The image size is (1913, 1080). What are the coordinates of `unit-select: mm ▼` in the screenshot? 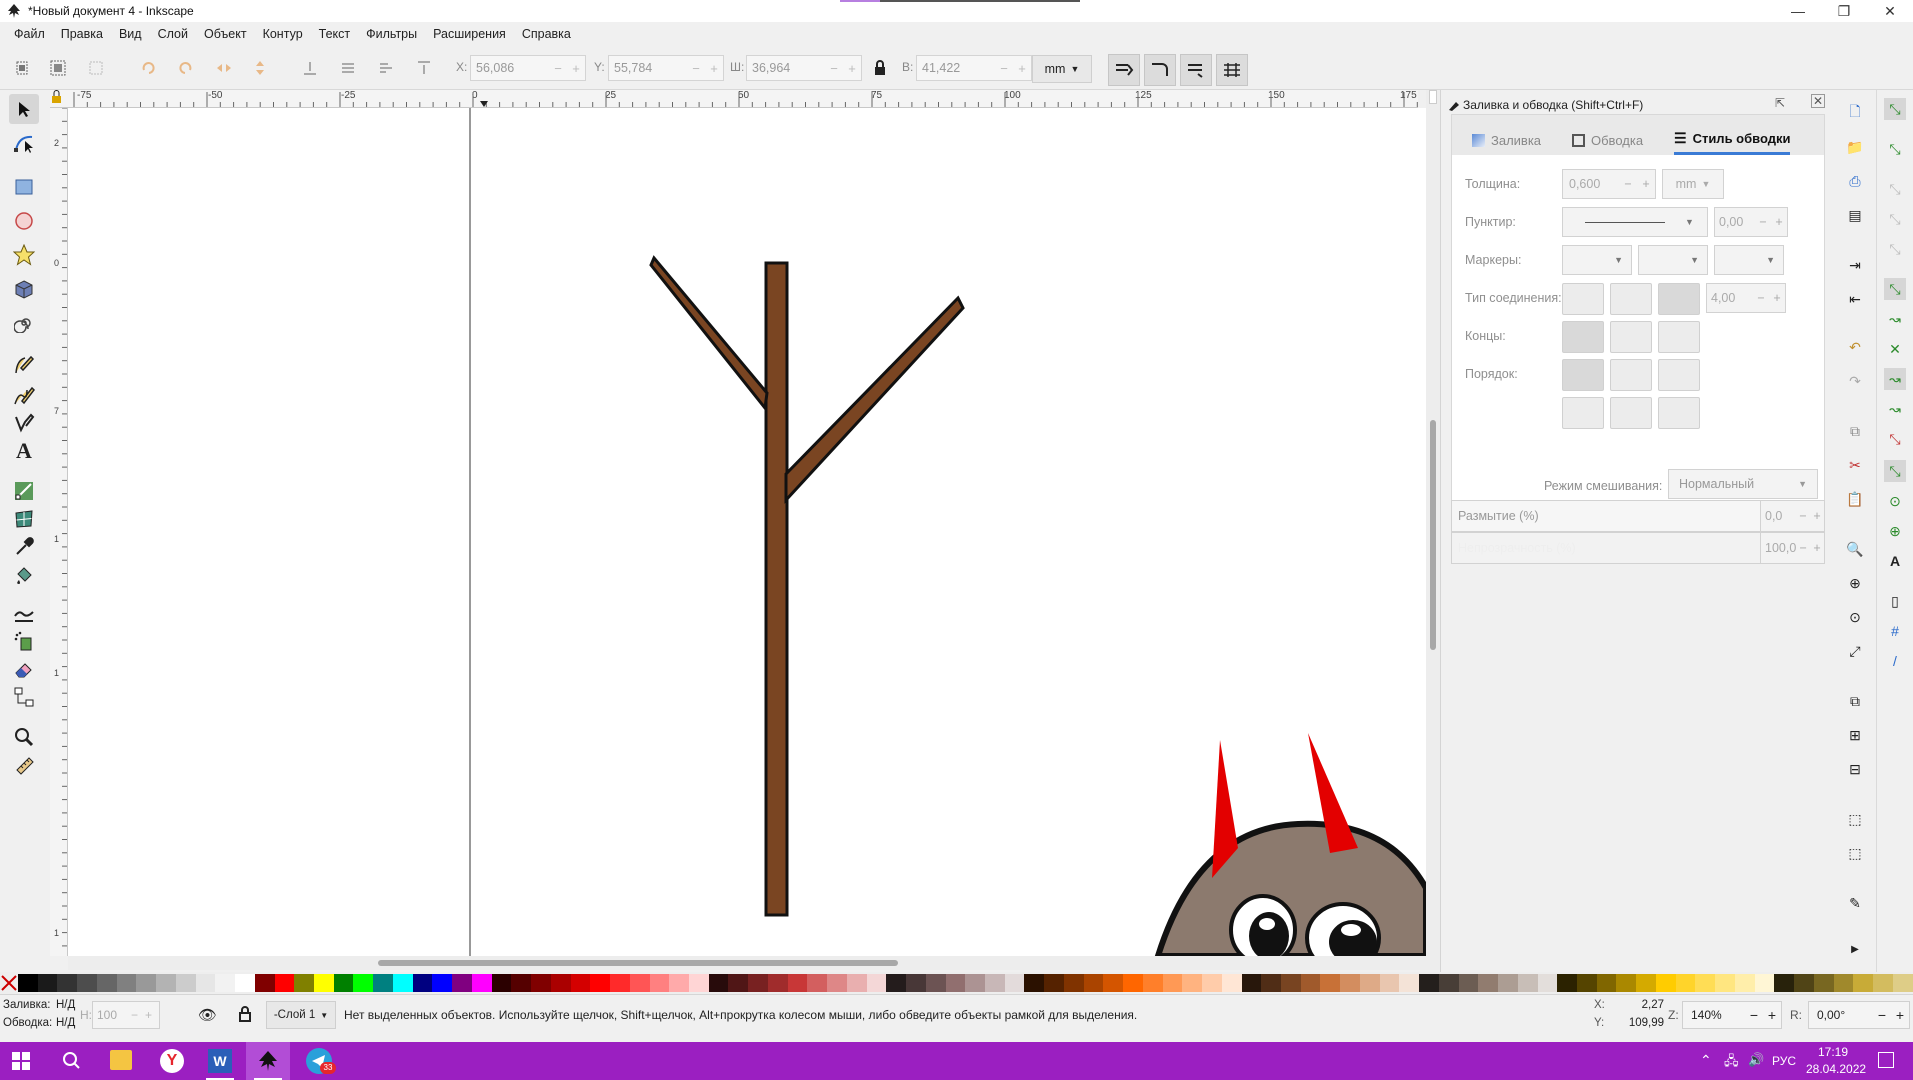 It's located at (1062, 69).